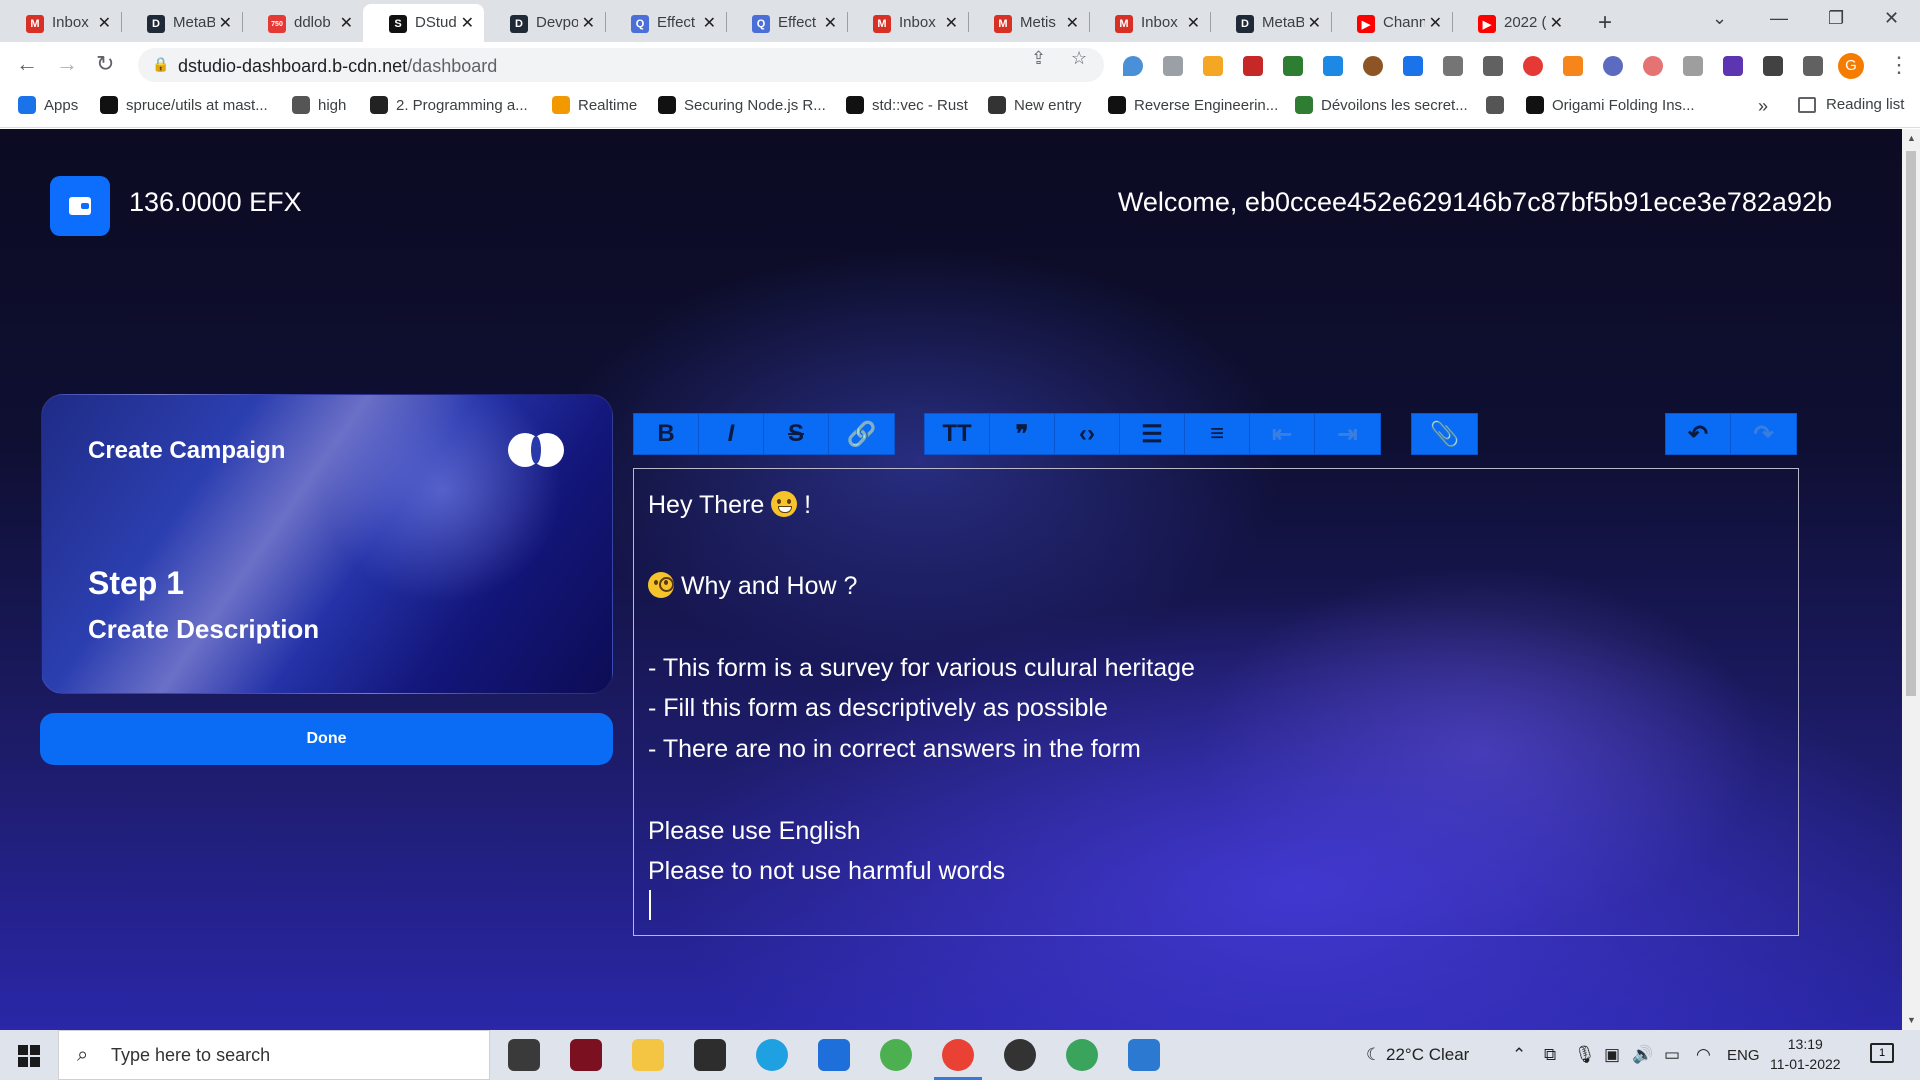 This screenshot has width=1920, height=1080. Describe the element at coordinates (1333, 66) in the screenshot. I see `extension-translate-icon` at that location.